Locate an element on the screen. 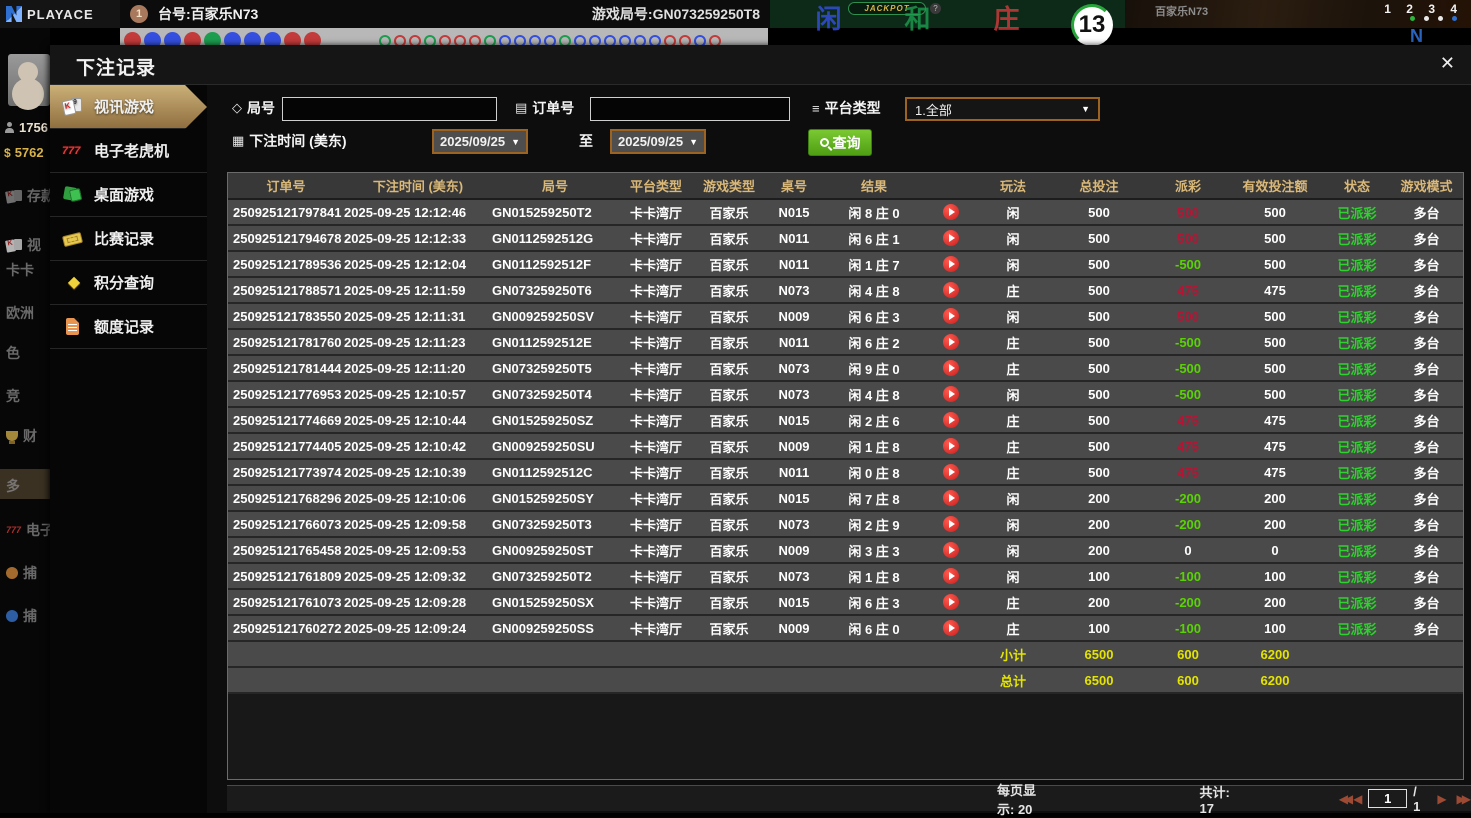 The height and width of the screenshot is (818, 1471). bet-option-1: 和 is located at coordinates (917, 19).